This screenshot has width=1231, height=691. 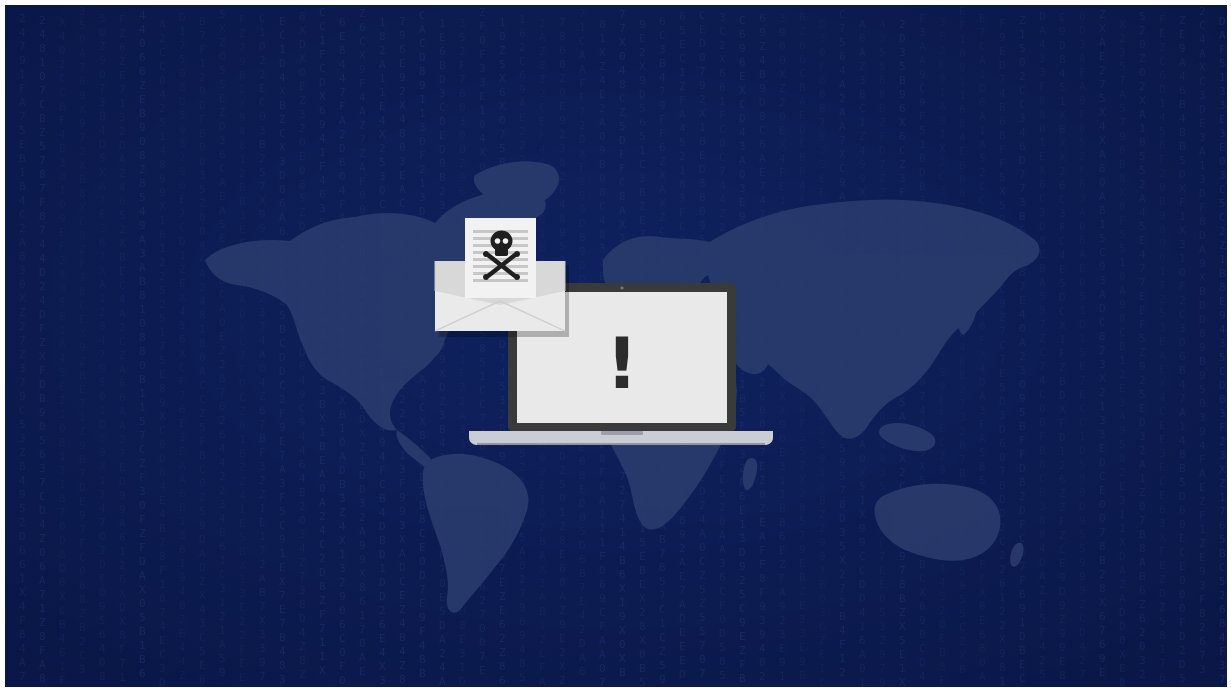 What do you see at coordinates (621, 444) in the screenshot?
I see `laptop-base-shadow` at bounding box center [621, 444].